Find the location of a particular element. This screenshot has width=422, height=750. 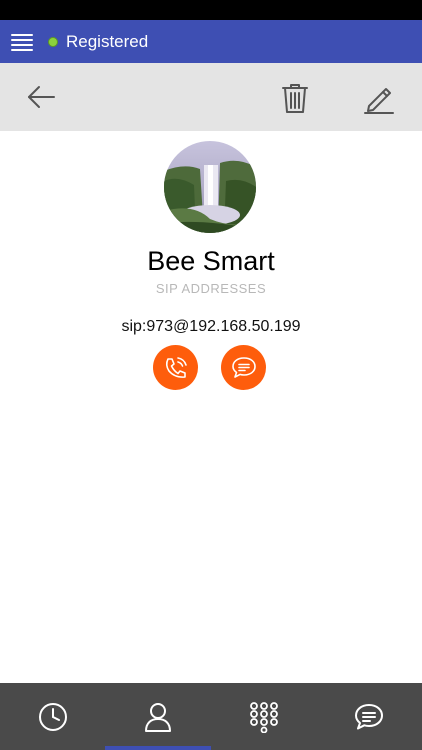

contact-avatar is located at coordinates (210, 187).